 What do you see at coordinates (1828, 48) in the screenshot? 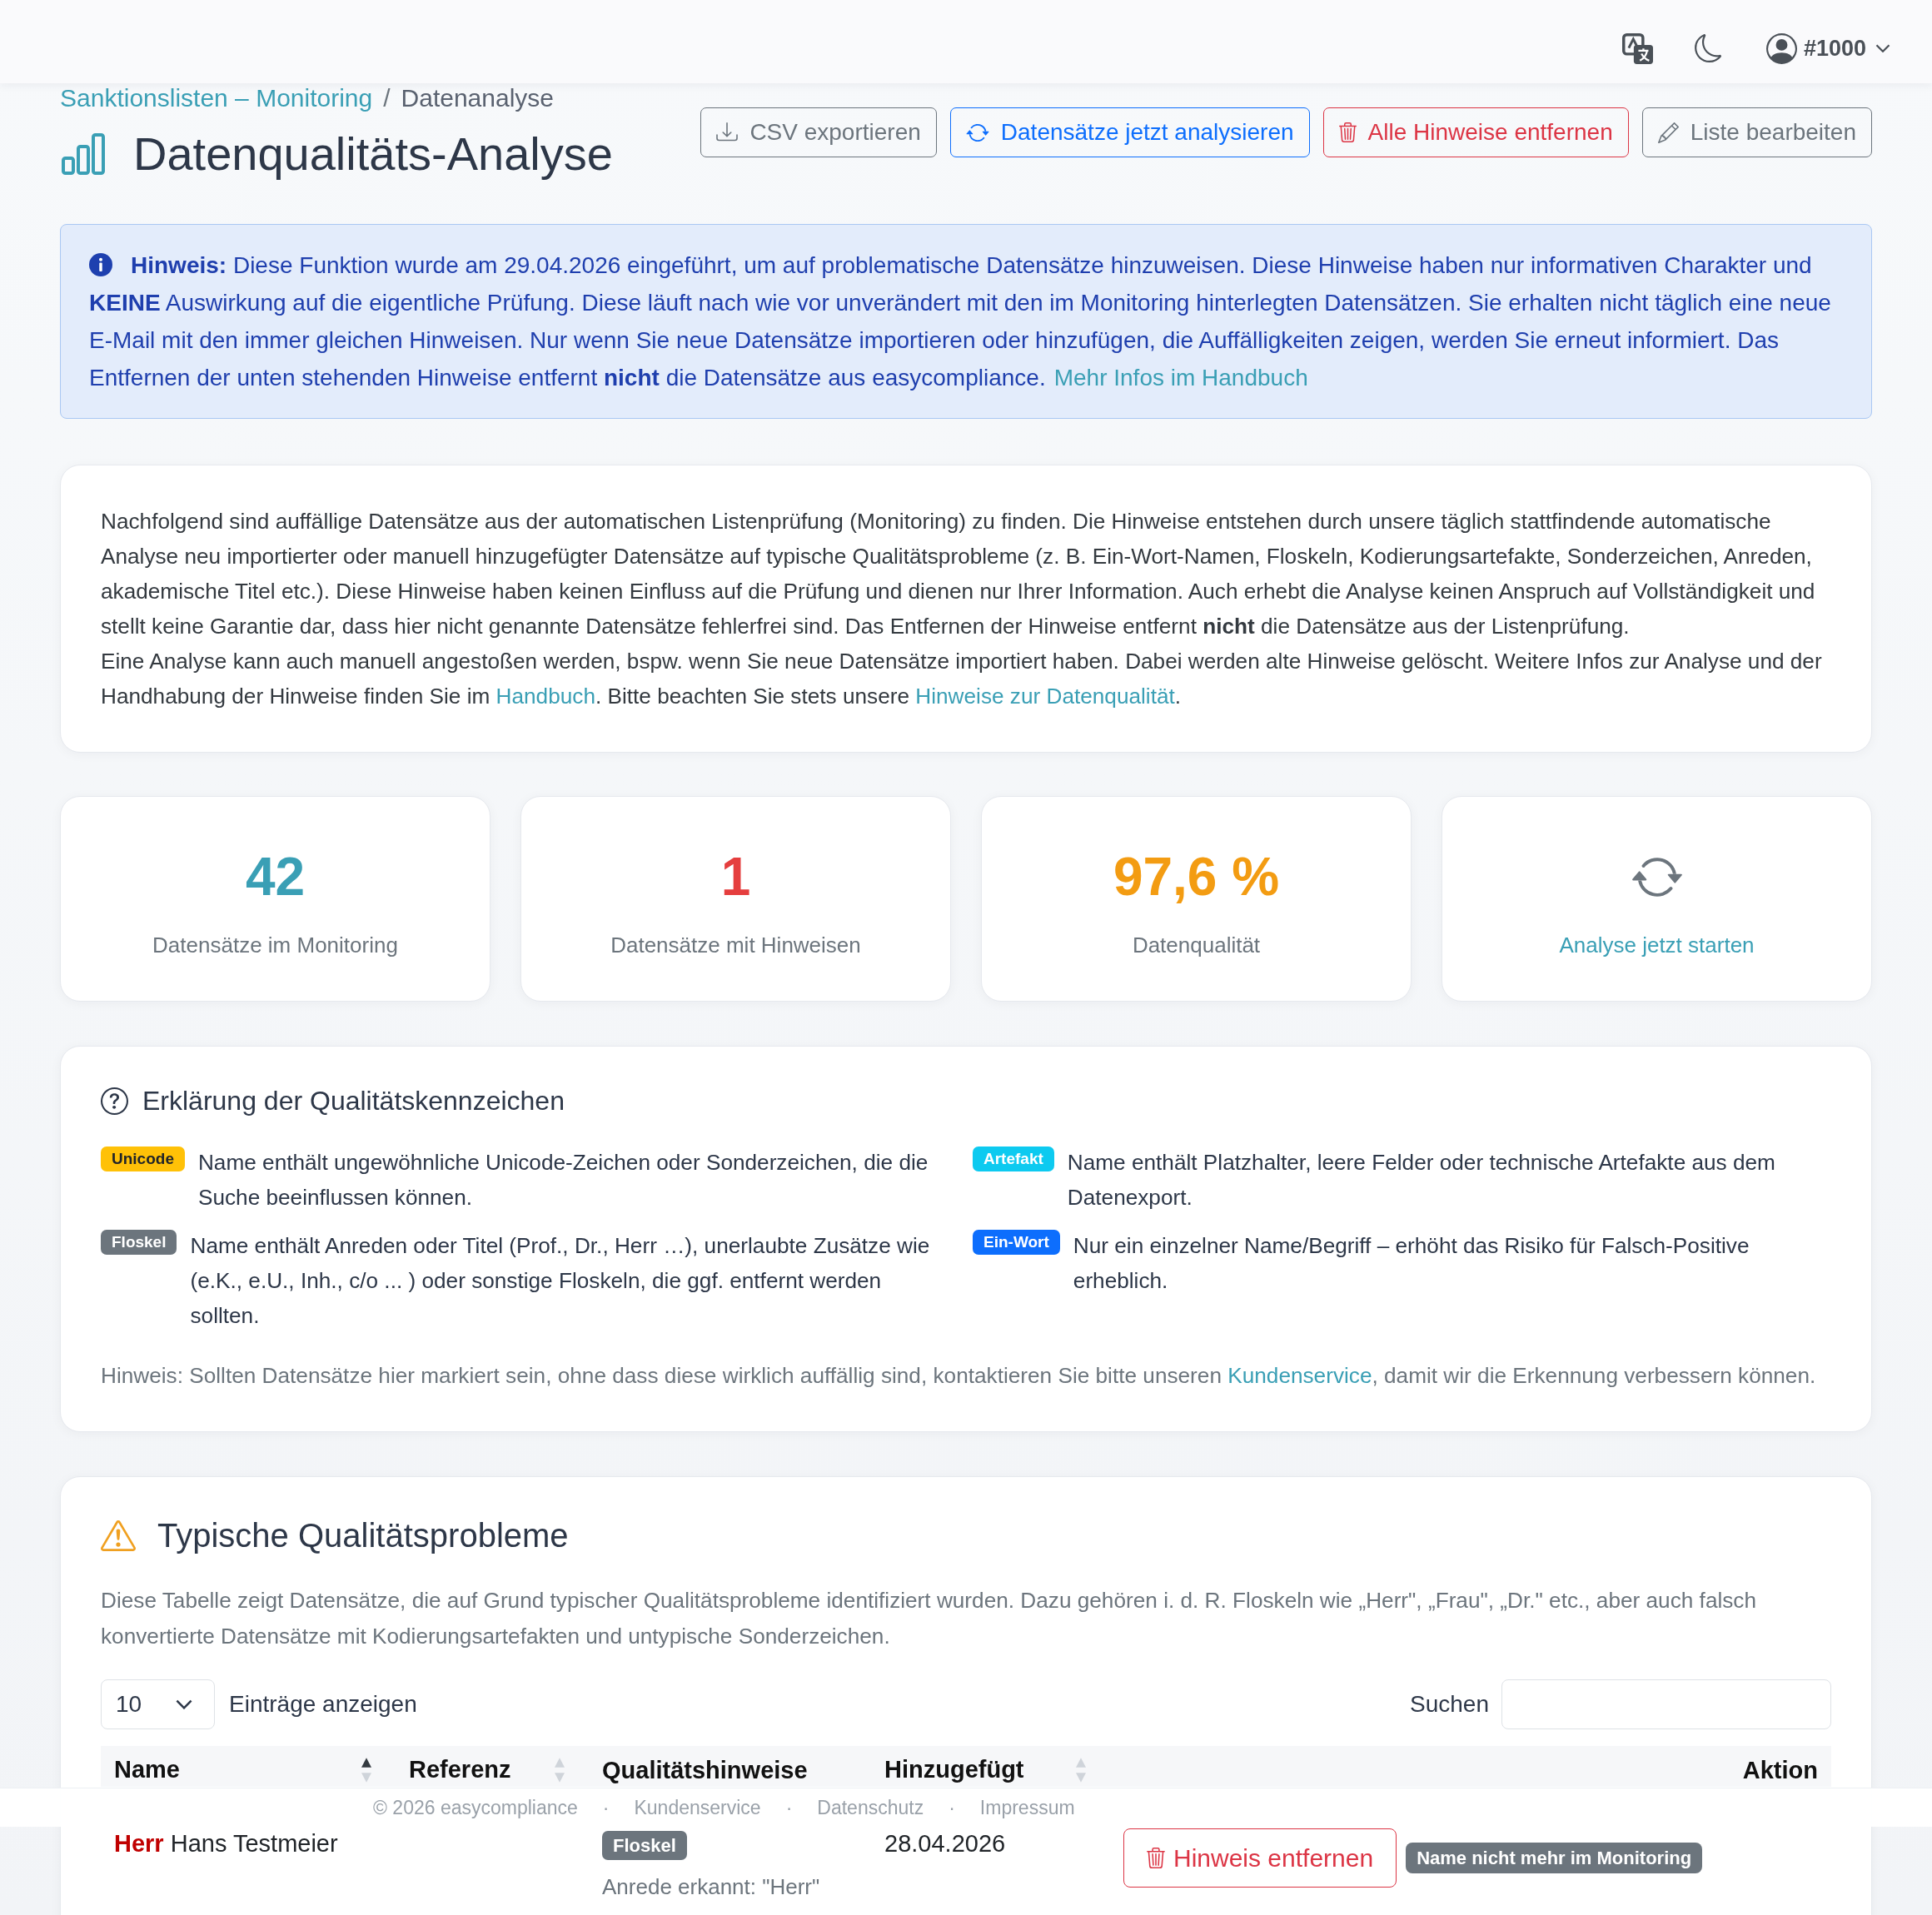
I see `user-menu-button: #1000` at bounding box center [1828, 48].